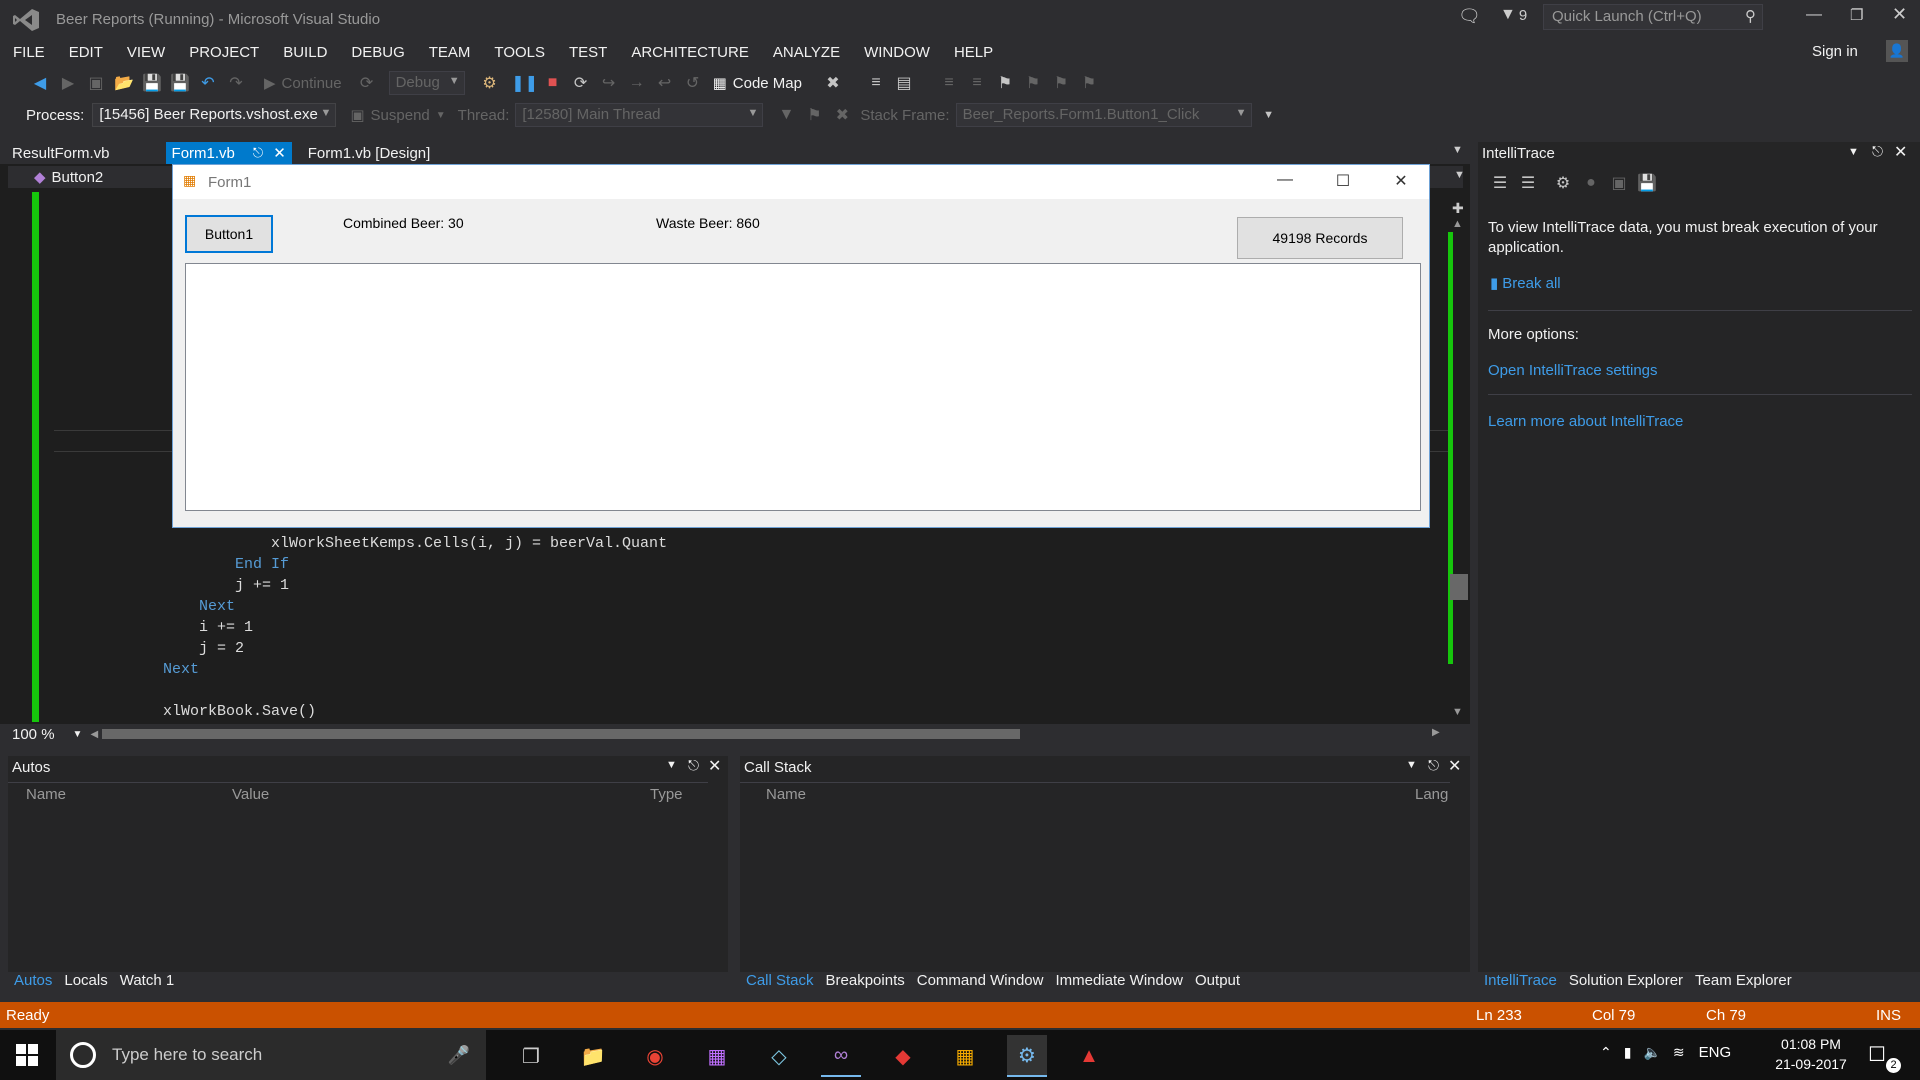 The width and height of the screenshot is (1920, 1080). What do you see at coordinates (1743, 980) in the screenshot?
I see `tab-team-explorer: Team Explorer` at bounding box center [1743, 980].